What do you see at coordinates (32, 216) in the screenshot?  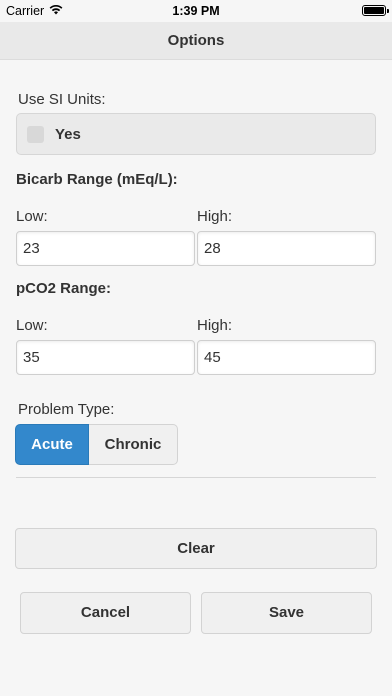 I see `bicarb-low-label: Low:` at bounding box center [32, 216].